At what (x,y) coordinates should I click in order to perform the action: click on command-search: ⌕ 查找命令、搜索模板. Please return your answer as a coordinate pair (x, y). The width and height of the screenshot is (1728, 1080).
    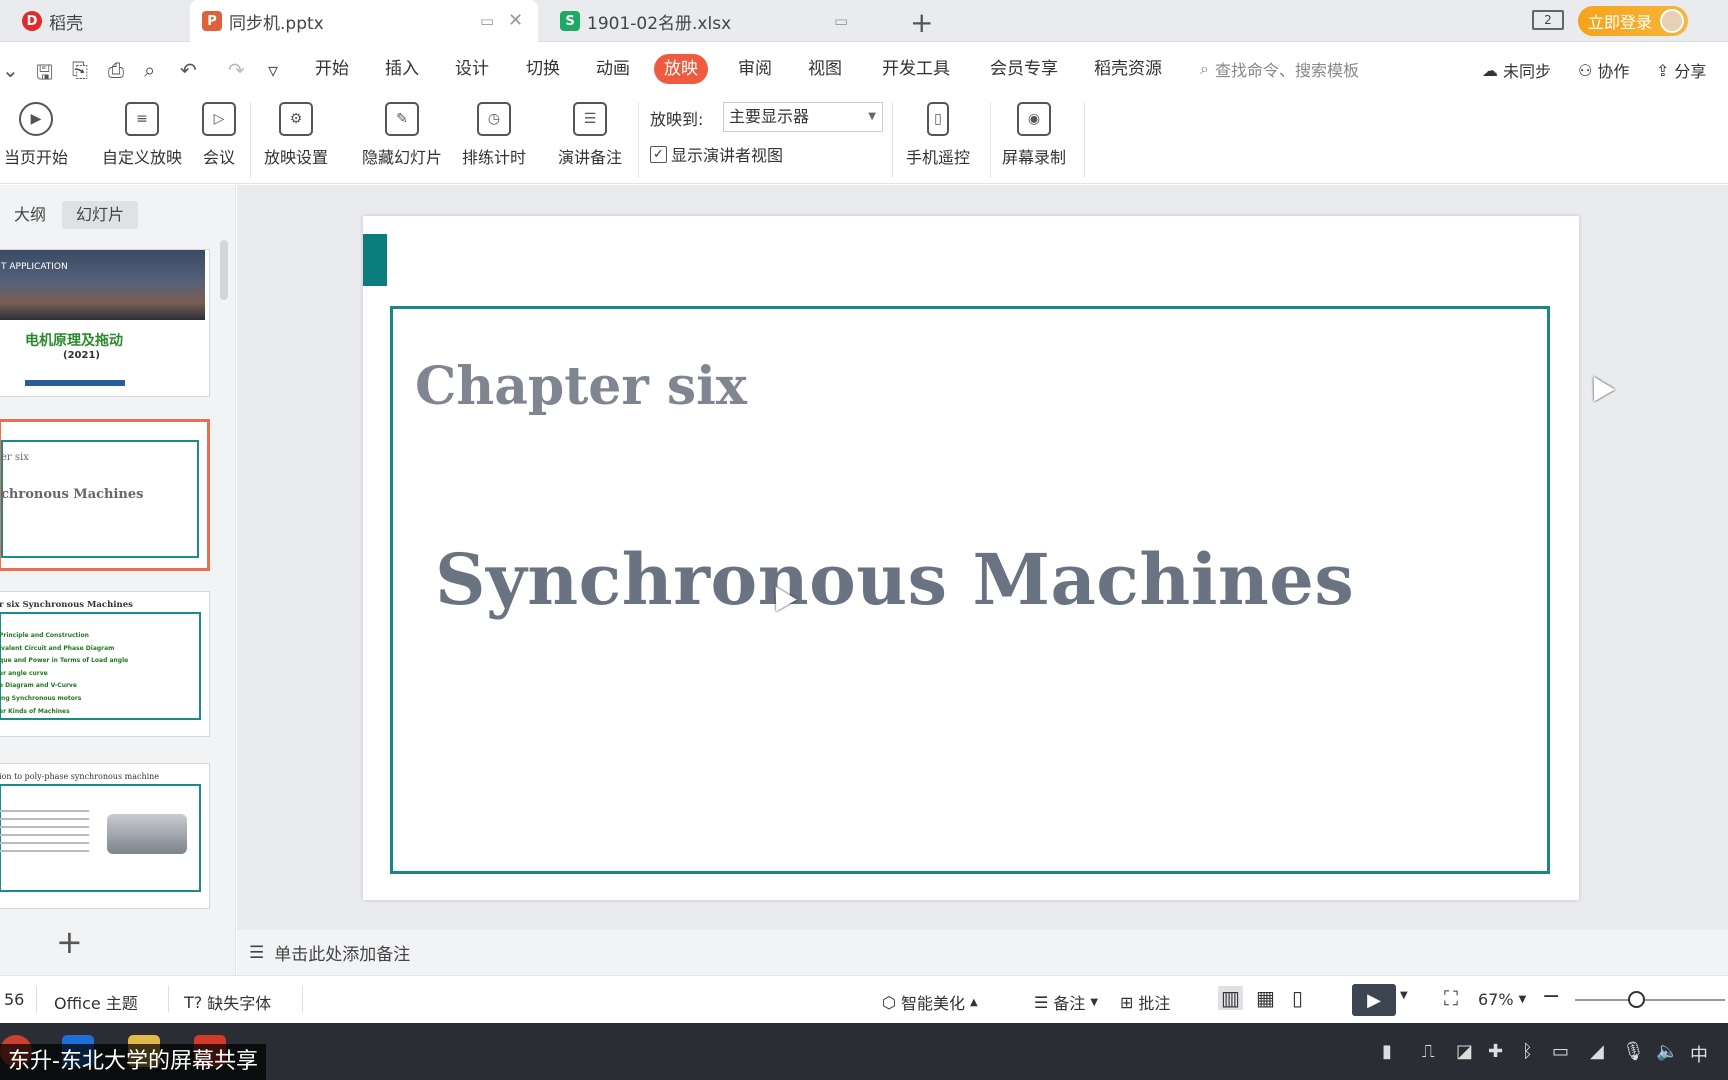
    Looking at the image, I should click on (1279, 69).